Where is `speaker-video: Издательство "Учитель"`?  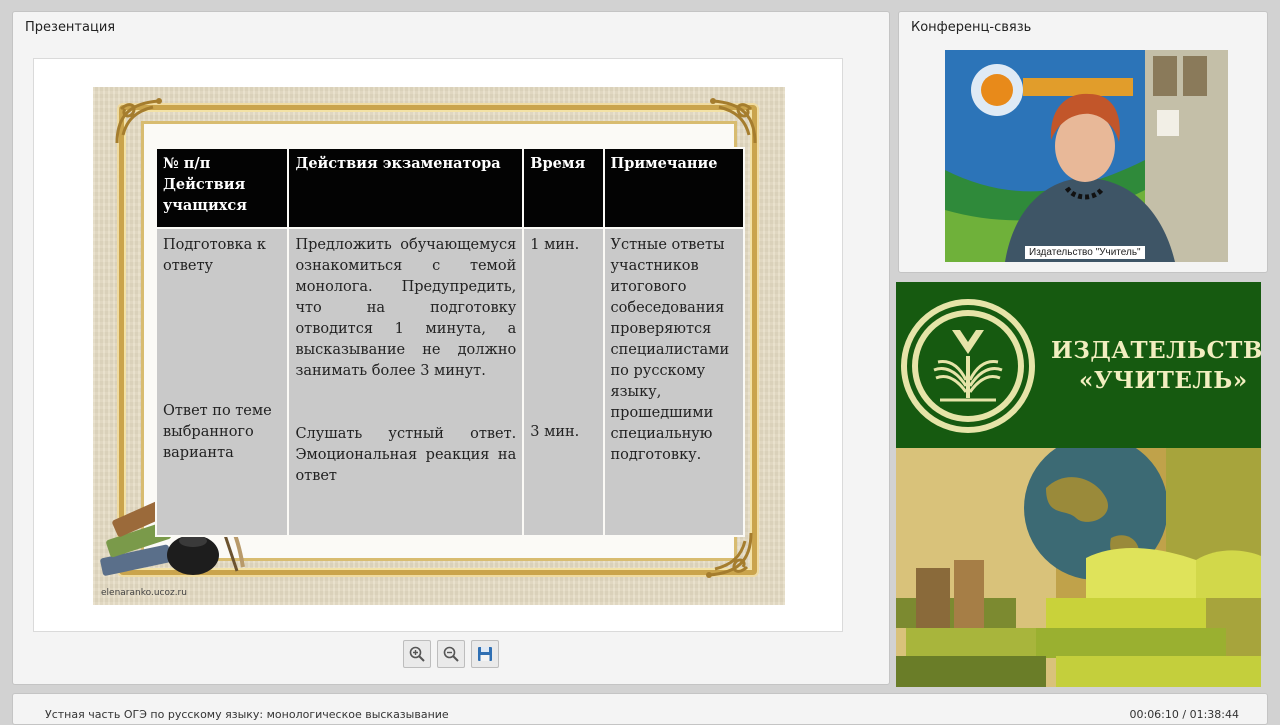
speaker-video: Издательство "Учитель" is located at coordinates (1086, 156).